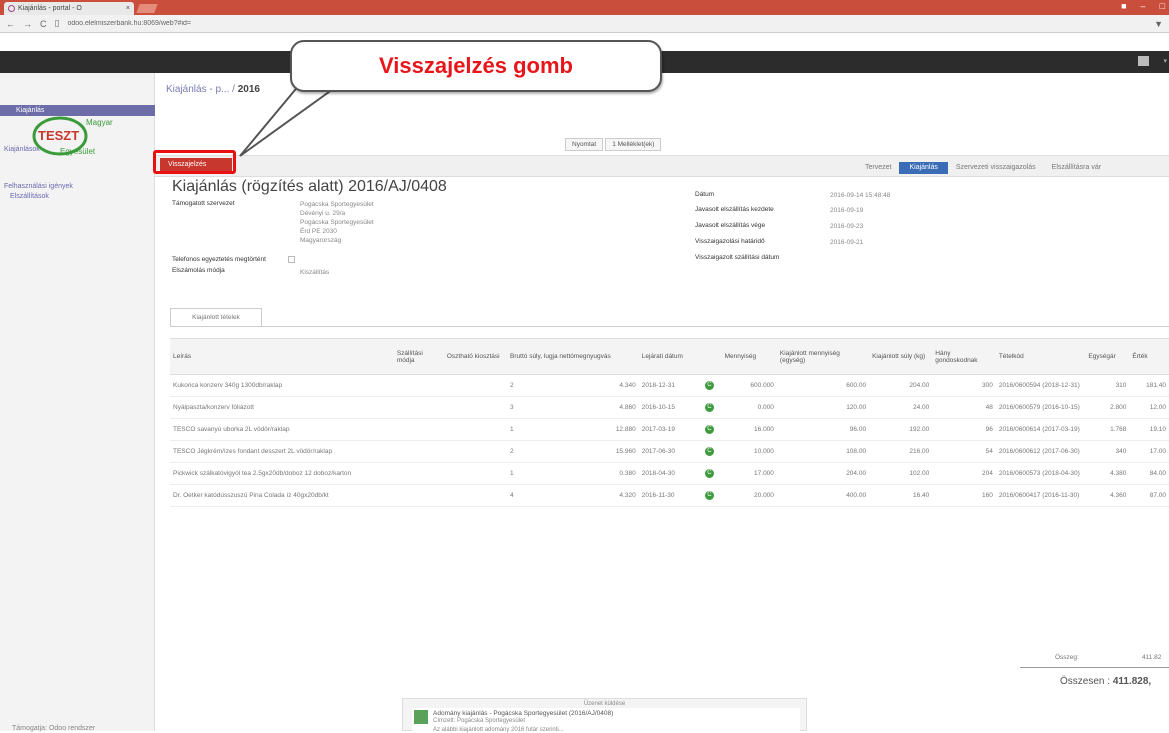 The width and height of the screenshot is (1169, 733). I want to click on kg-cell: 216.00, so click(901, 451).